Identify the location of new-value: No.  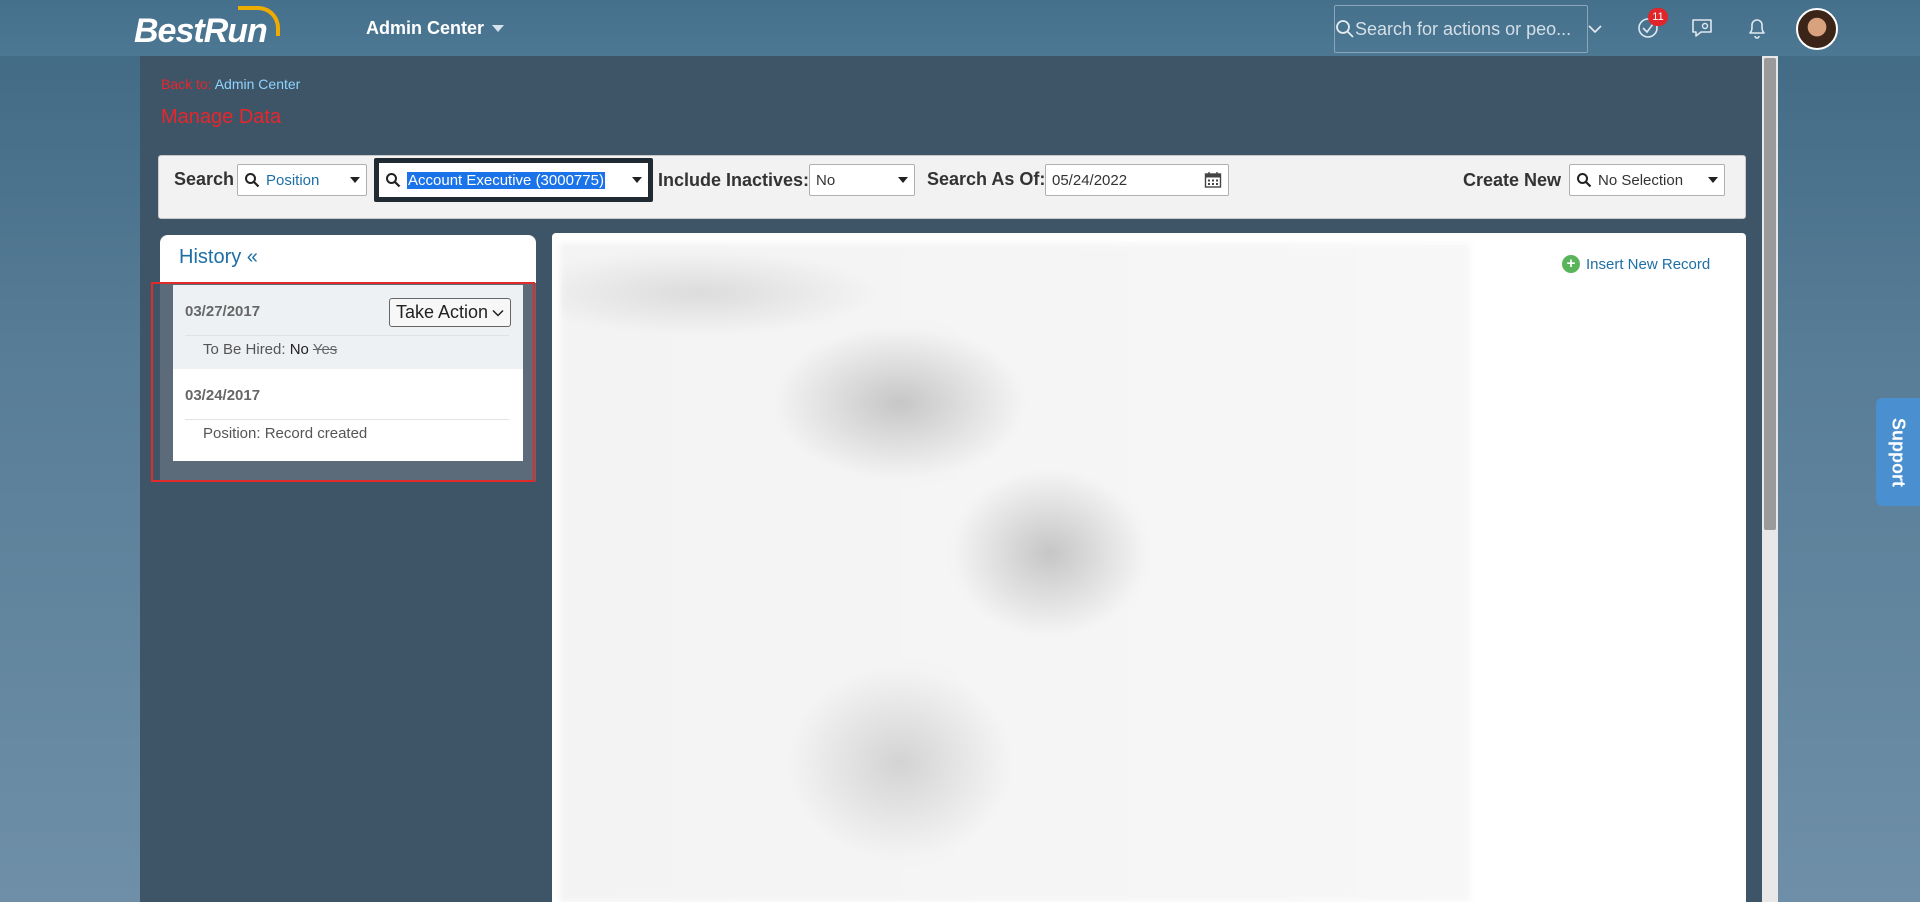
(299, 349).